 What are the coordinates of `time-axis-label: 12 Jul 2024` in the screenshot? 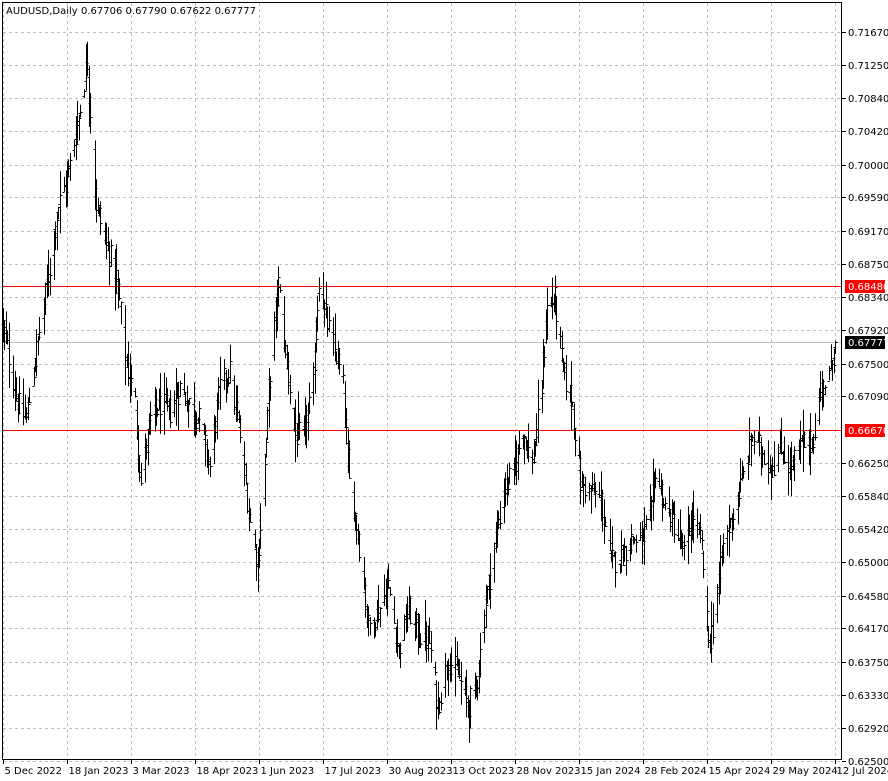 It's located at (862, 771).